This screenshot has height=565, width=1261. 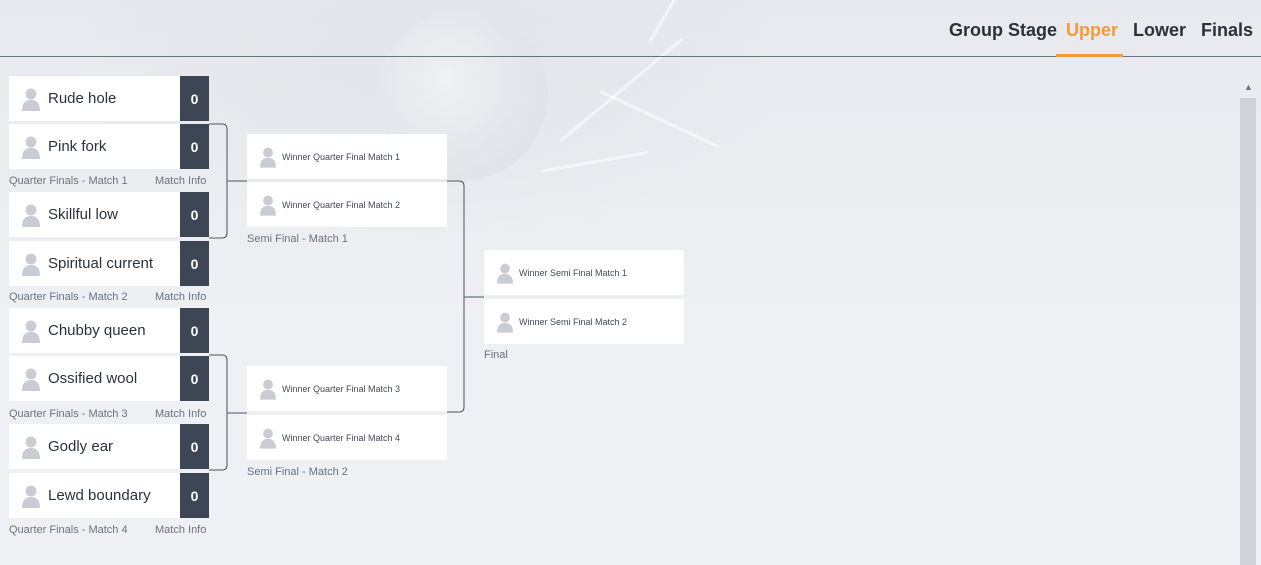 What do you see at coordinates (68, 181) in the screenshot?
I see `match-label: Quarter Finals - Match 1` at bounding box center [68, 181].